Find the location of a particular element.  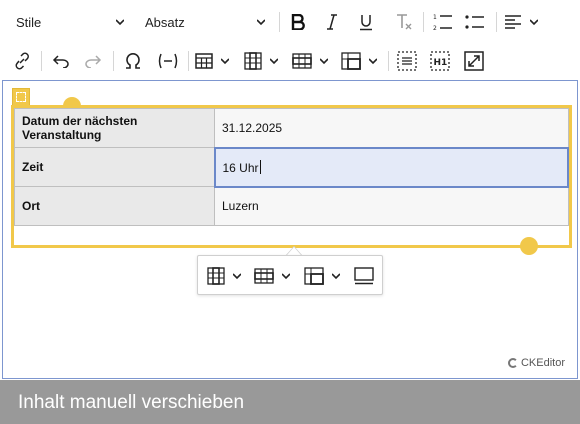

redo-icon is located at coordinates (93, 61).